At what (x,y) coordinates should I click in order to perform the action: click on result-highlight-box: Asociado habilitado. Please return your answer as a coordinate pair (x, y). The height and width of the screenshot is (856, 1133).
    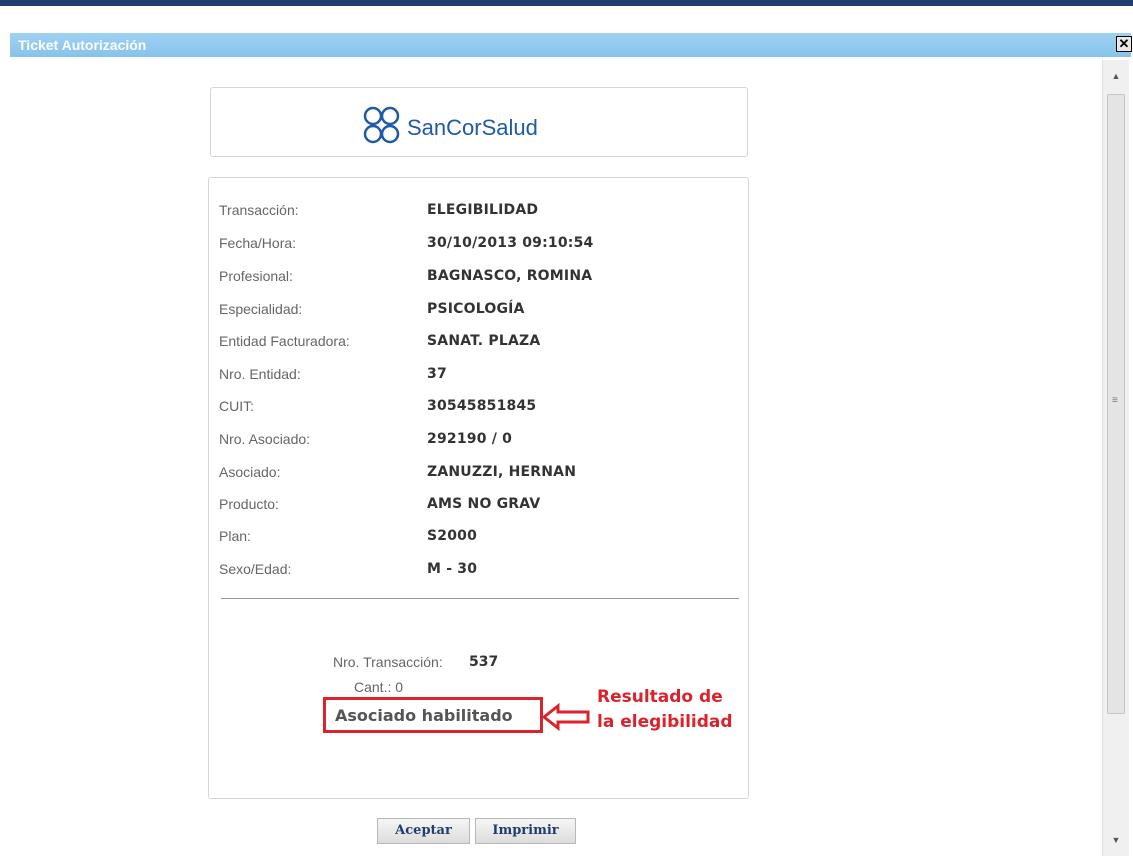
    Looking at the image, I should click on (433, 715).